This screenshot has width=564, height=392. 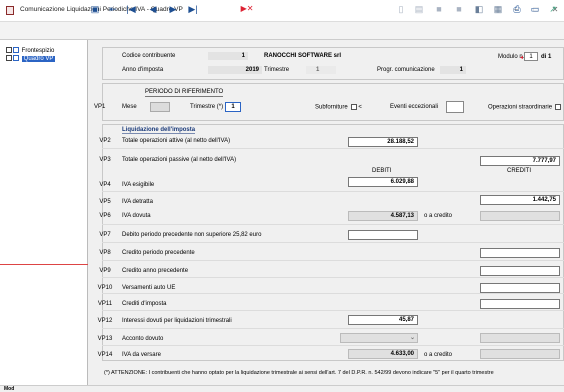 I want to click on vp13-crediti-field, so click(x=520, y=338).